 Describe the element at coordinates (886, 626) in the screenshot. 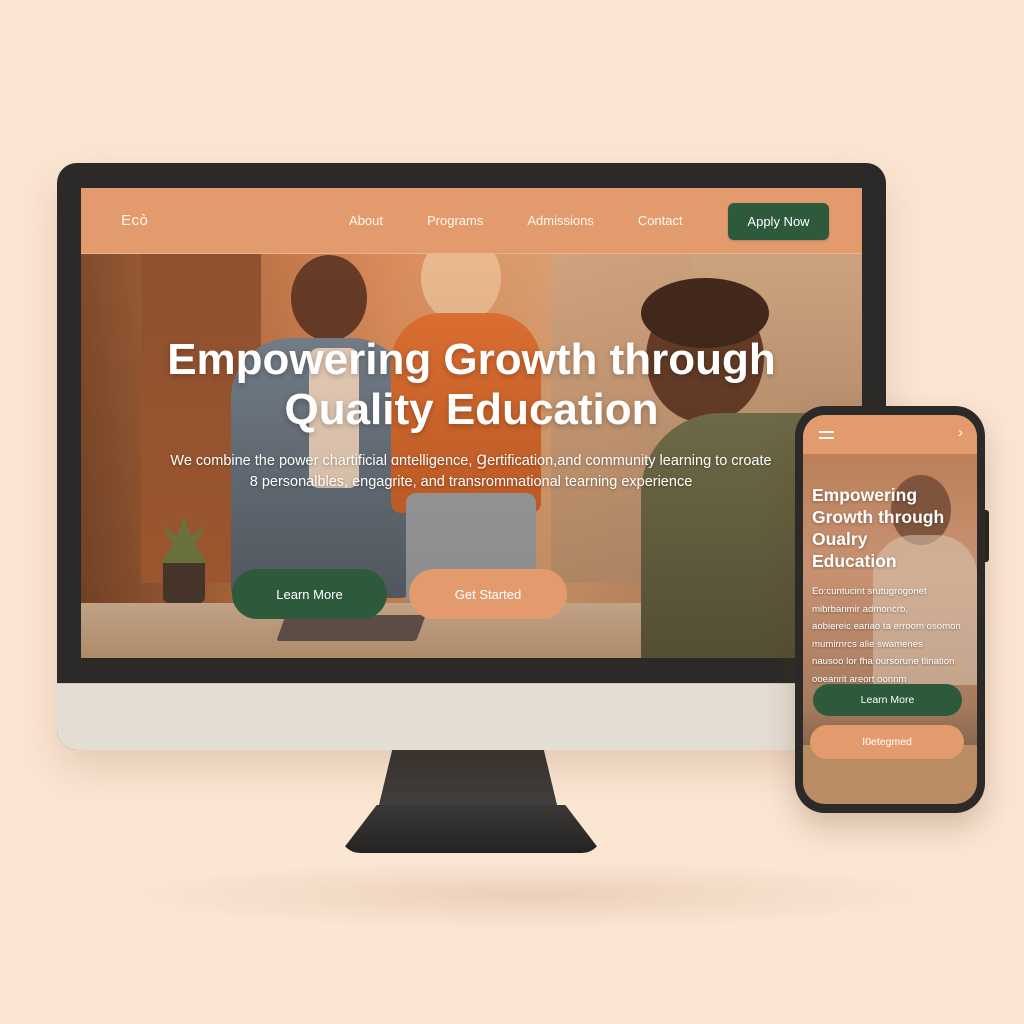

I see `mobile-body-line: aobiereic eariao ta erroom osomon` at that location.